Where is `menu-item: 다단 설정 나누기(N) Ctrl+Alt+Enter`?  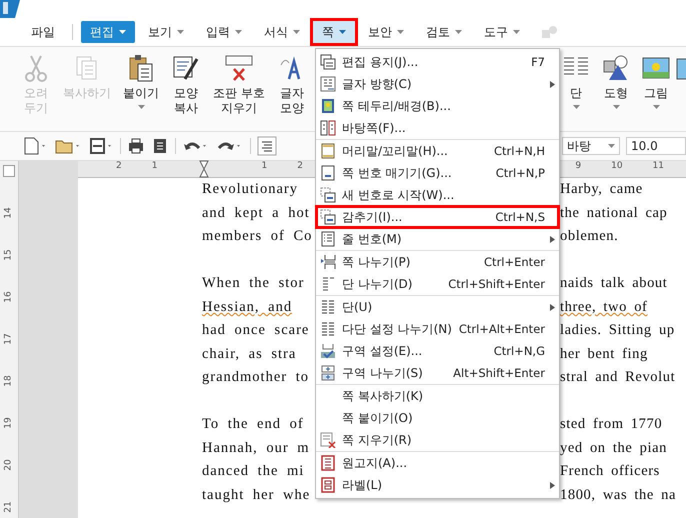 menu-item: 다단 설정 나누기(N) Ctrl+Alt+Enter is located at coordinates (437, 329).